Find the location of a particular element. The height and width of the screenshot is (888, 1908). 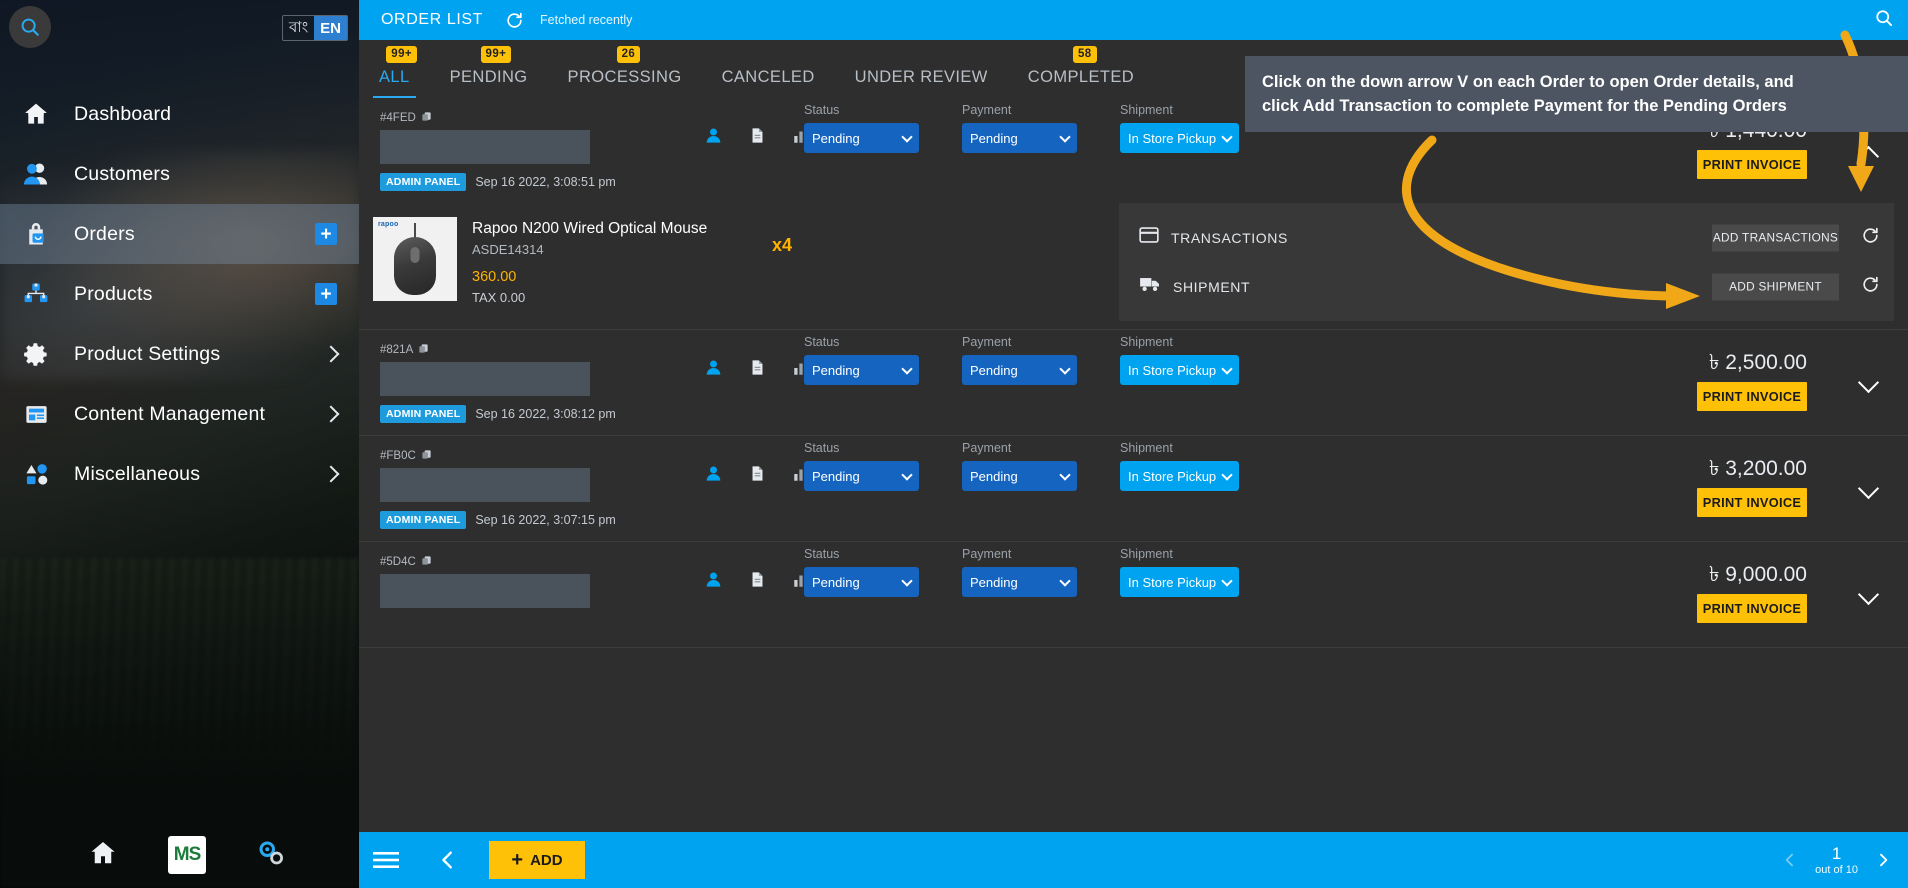

sidebar-search-button is located at coordinates (30, 27).